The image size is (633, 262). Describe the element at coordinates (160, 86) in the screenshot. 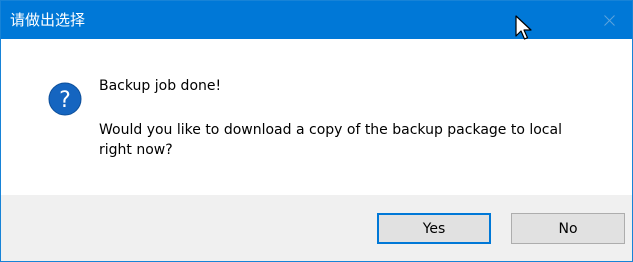

I see `message-heading: Backup job done!` at that location.